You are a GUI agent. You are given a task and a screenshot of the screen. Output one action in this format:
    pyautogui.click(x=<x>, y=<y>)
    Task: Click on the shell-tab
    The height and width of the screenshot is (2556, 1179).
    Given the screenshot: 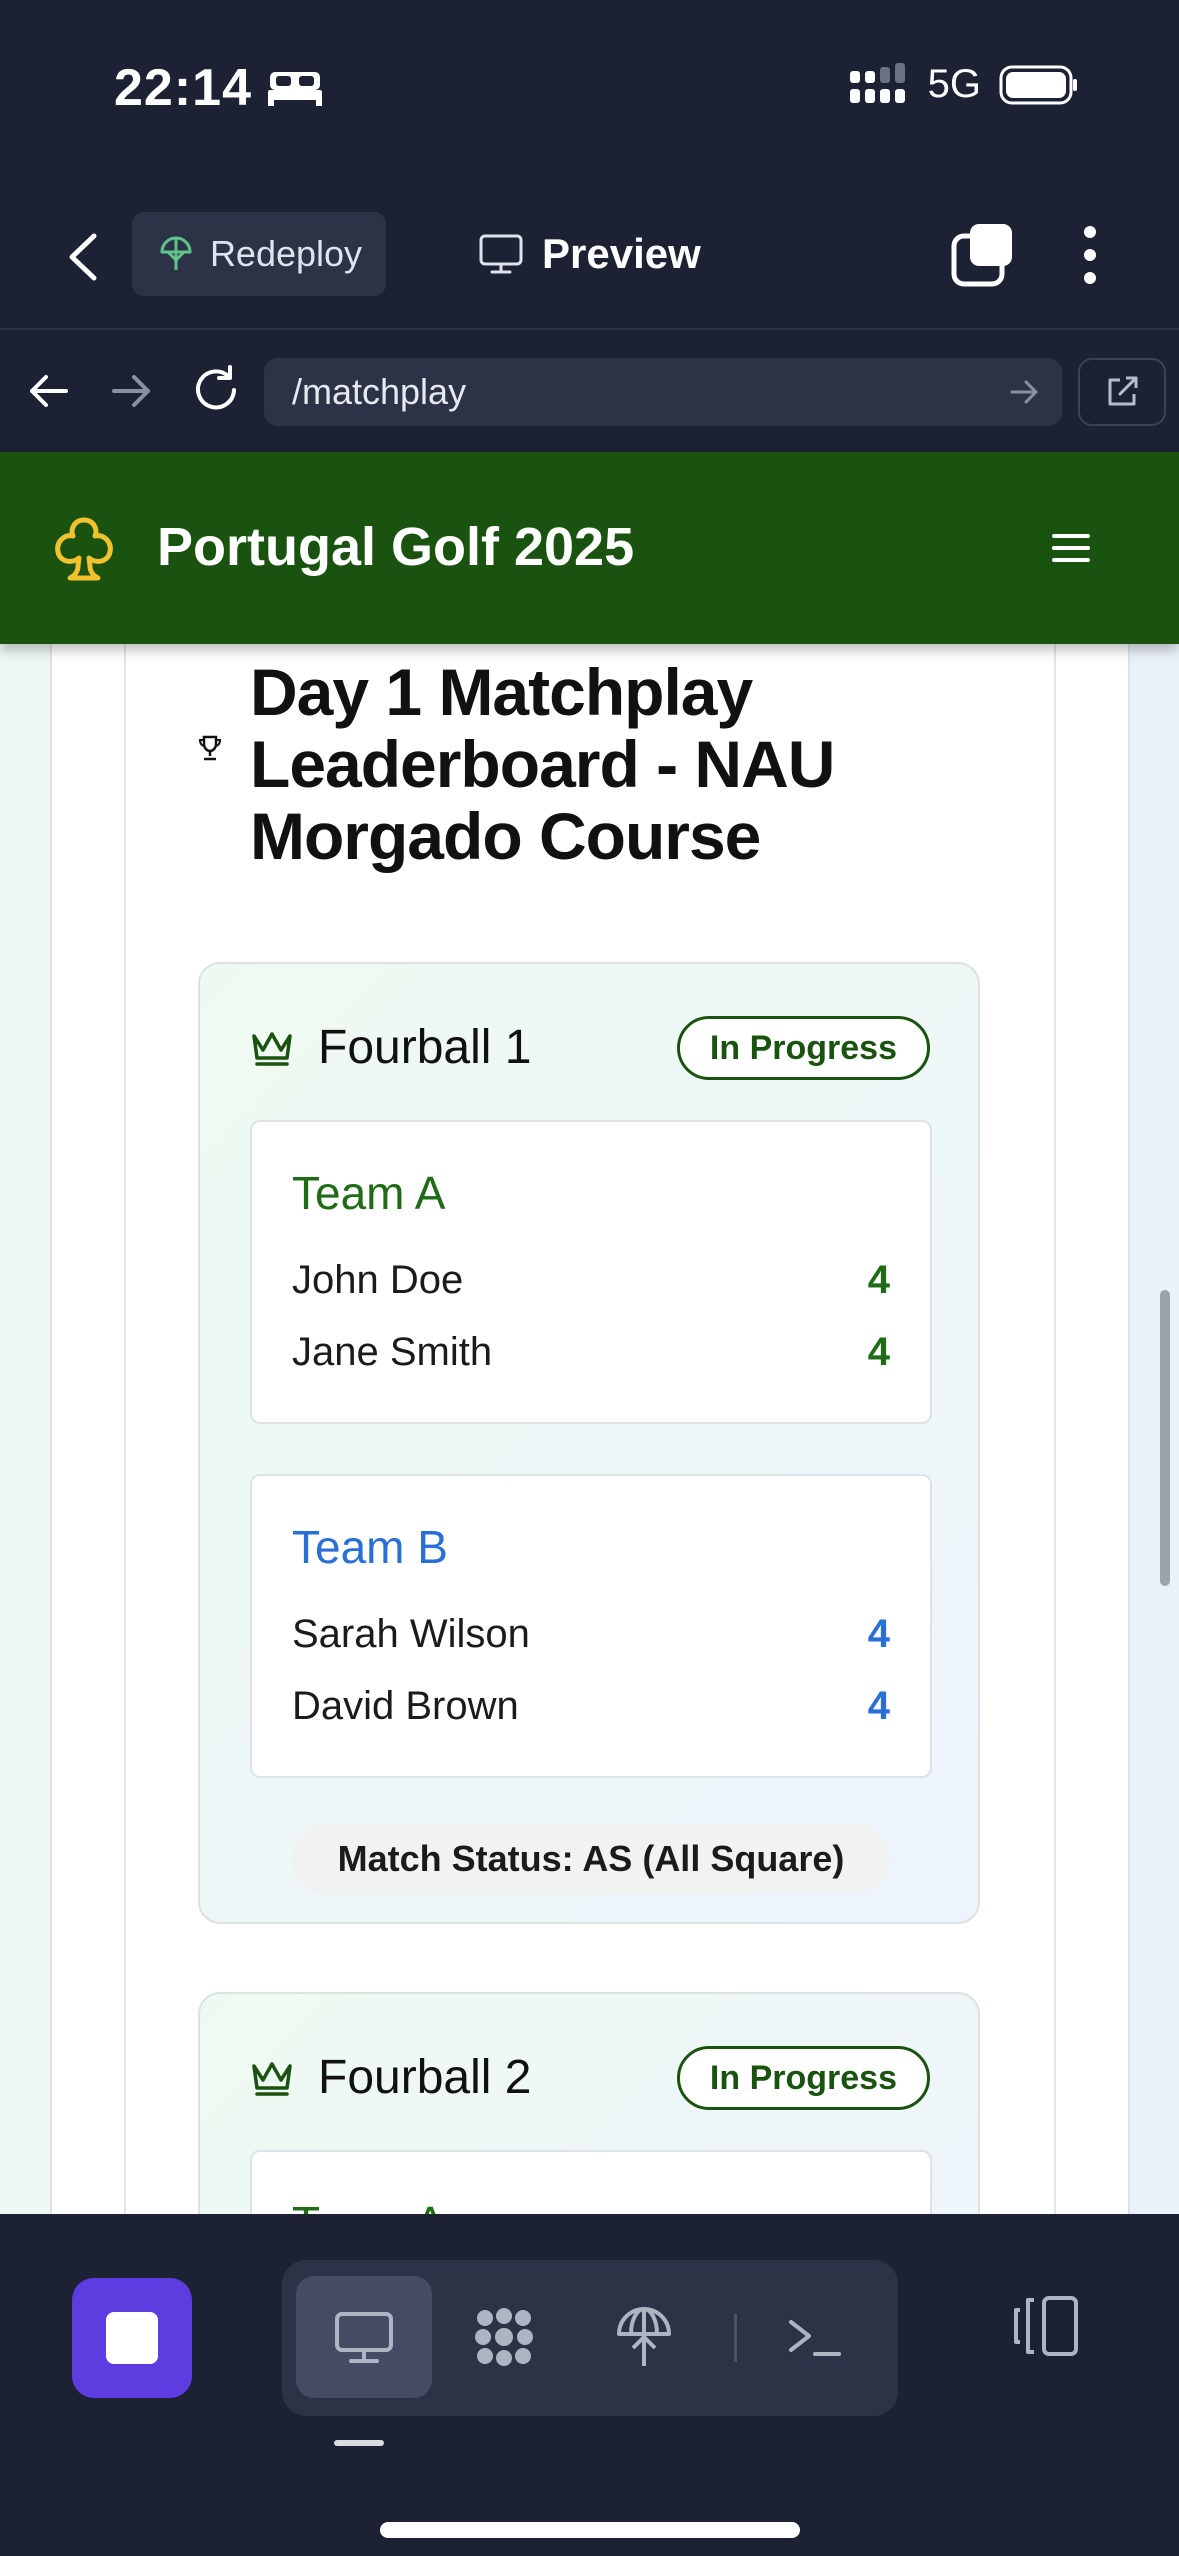 What is the action you would take?
    pyautogui.click(x=814, y=2337)
    